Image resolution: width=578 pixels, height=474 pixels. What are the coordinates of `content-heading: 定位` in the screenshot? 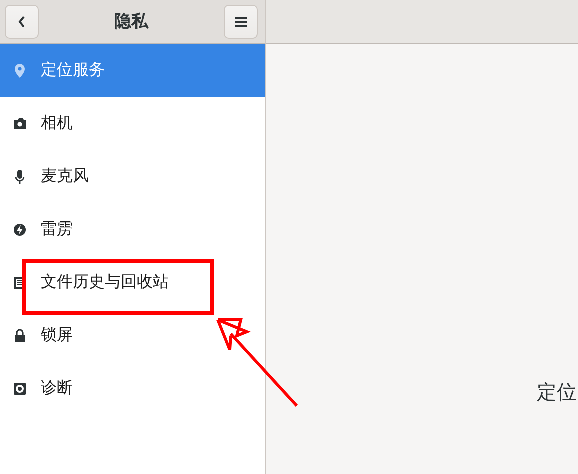 It's located at (557, 392).